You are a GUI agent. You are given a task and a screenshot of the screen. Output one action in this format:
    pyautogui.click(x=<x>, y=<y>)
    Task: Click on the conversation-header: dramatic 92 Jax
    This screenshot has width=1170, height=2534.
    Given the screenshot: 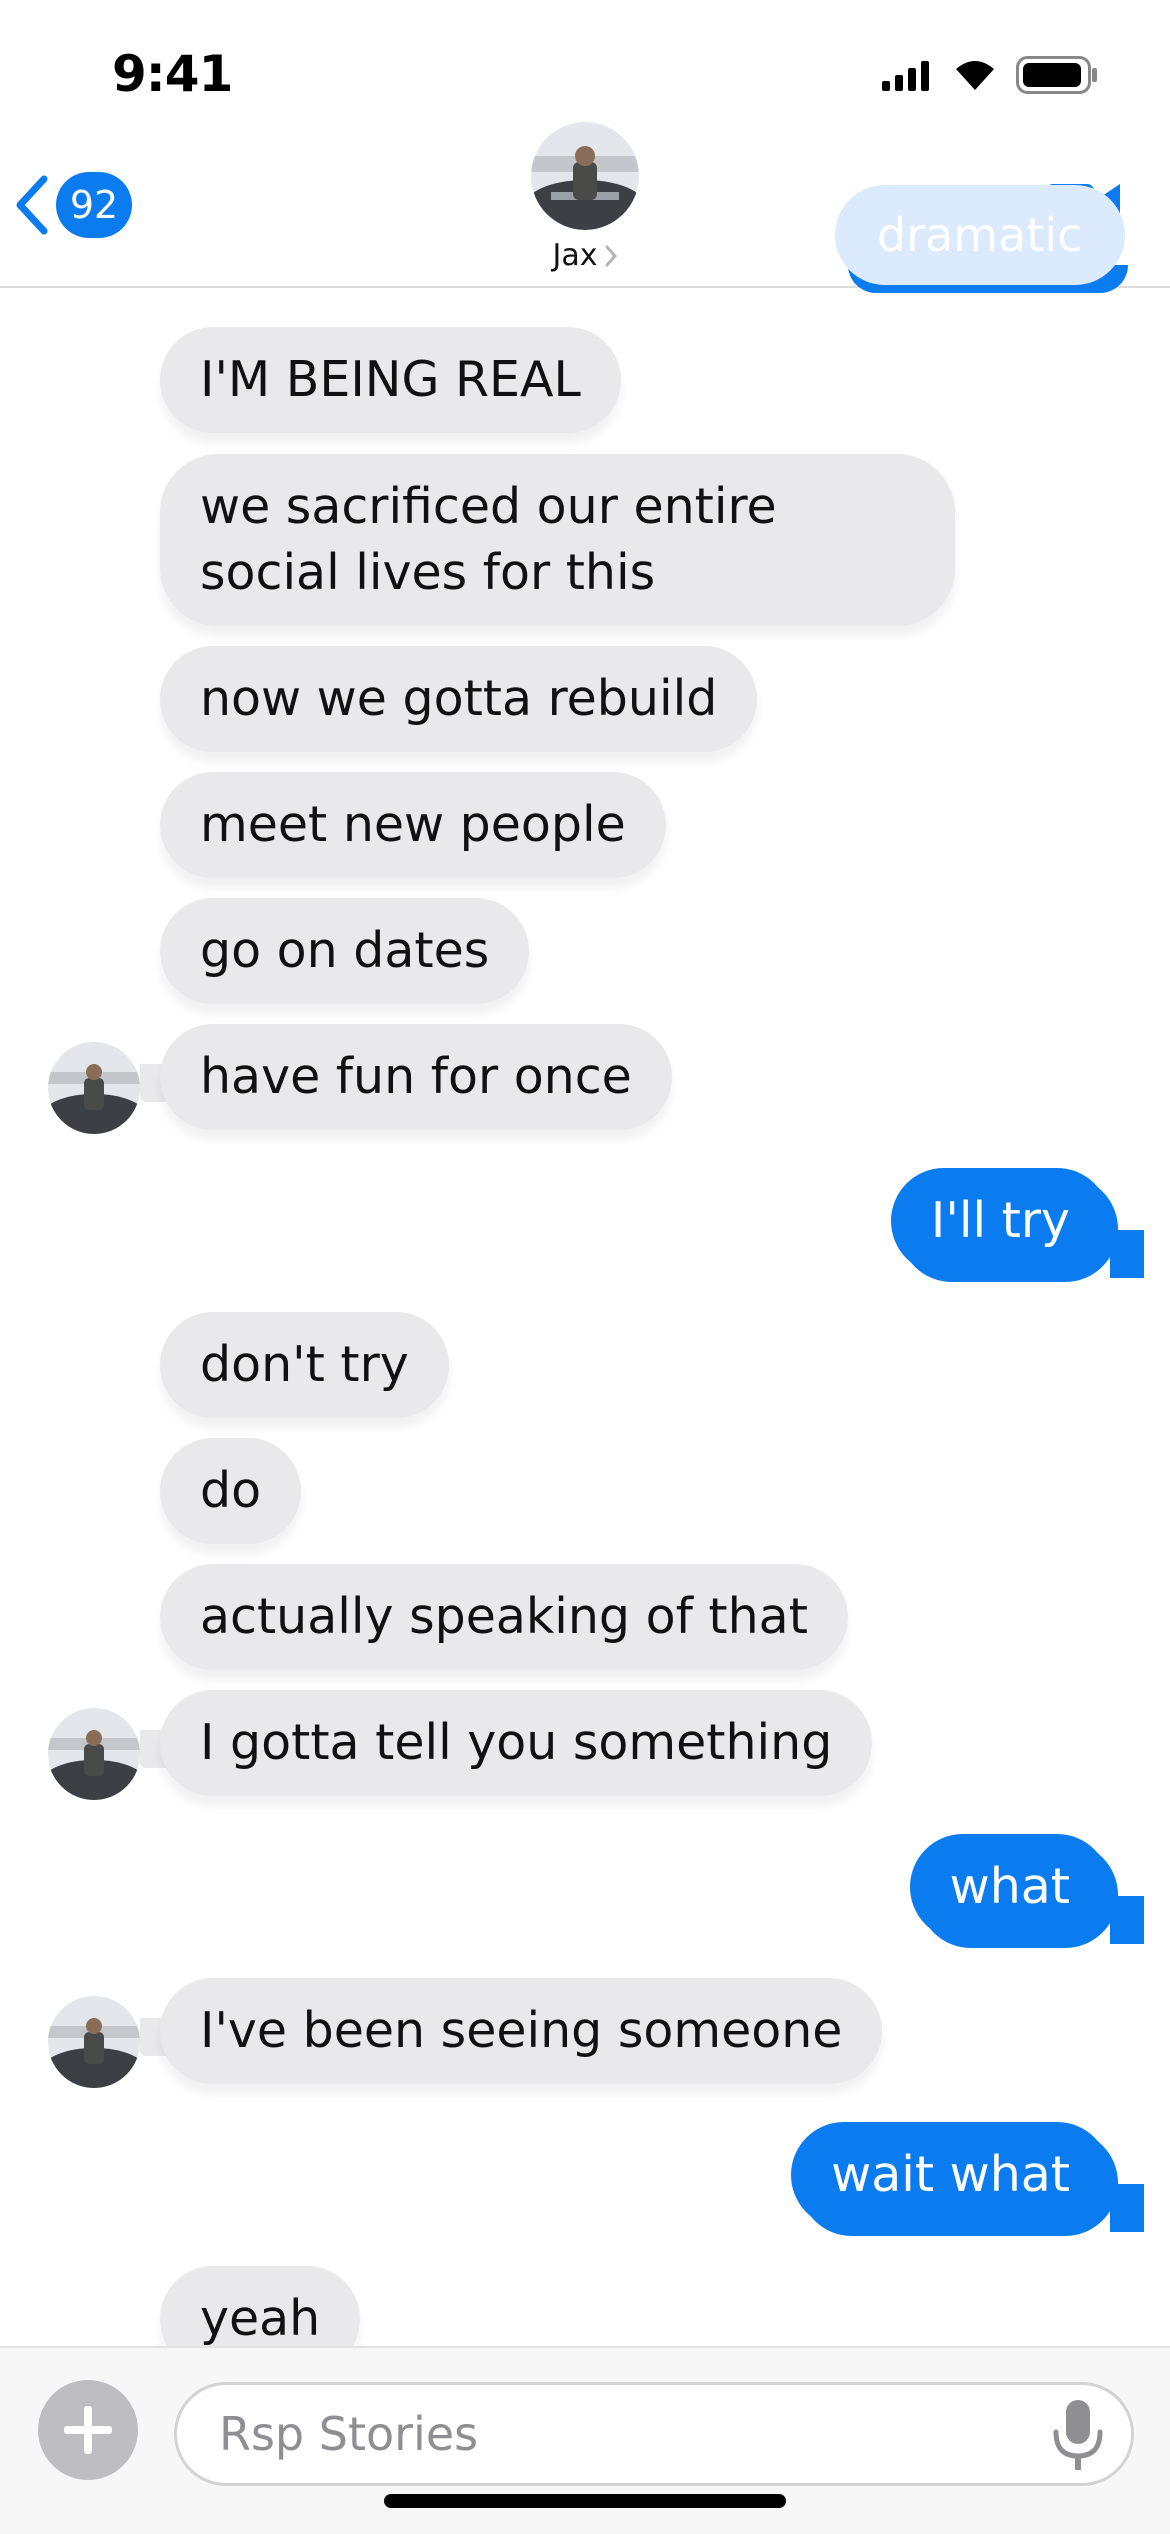 What is the action you would take?
    pyautogui.click(x=585, y=207)
    